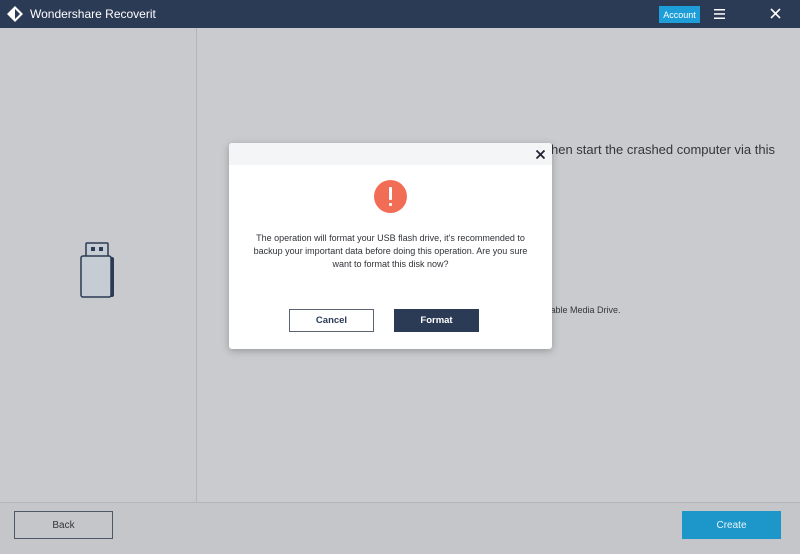  What do you see at coordinates (436, 320) in the screenshot?
I see `format-button: Format` at bounding box center [436, 320].